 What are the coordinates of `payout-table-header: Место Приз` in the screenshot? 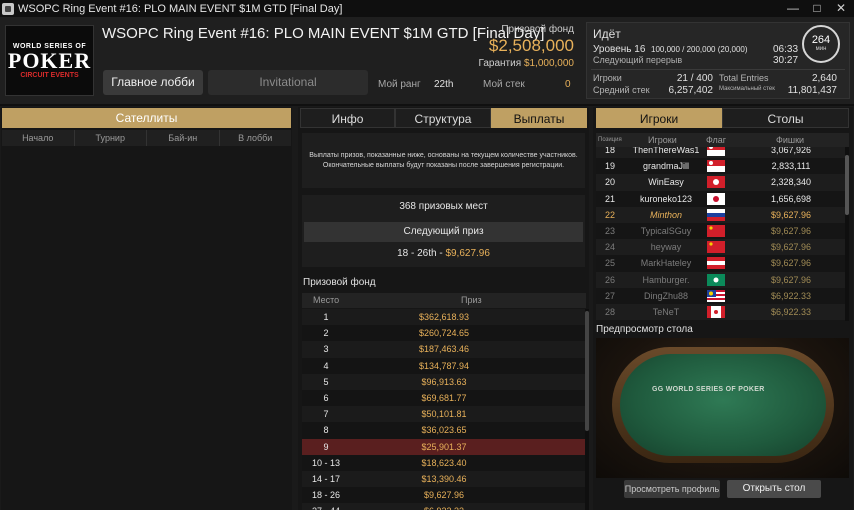 It's located at (444, 300).